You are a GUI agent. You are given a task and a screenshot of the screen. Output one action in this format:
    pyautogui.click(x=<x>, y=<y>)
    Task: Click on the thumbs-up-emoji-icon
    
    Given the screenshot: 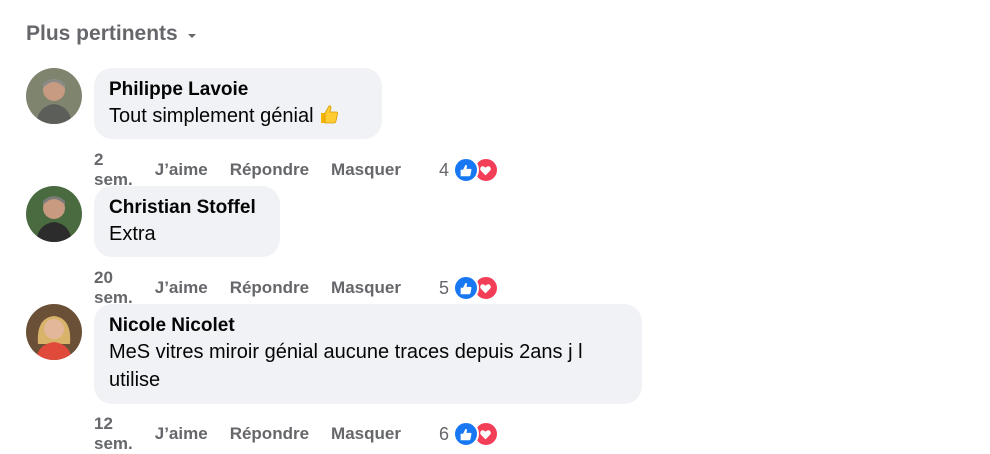 What is the action you would take?
    pyautogui.click(x=329, y=114)
    